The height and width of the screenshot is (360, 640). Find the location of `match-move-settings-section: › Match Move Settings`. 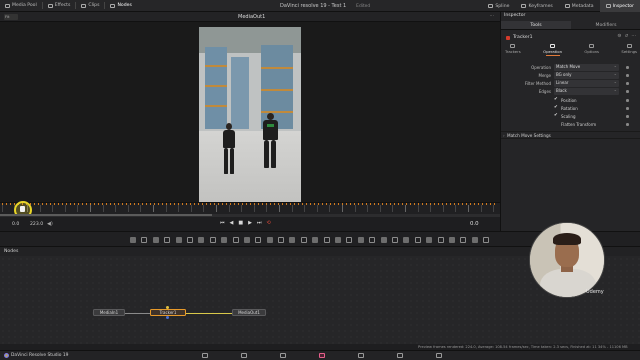

match-move-settings-section: › Match Move Settings is located at coordinates (570, 135).